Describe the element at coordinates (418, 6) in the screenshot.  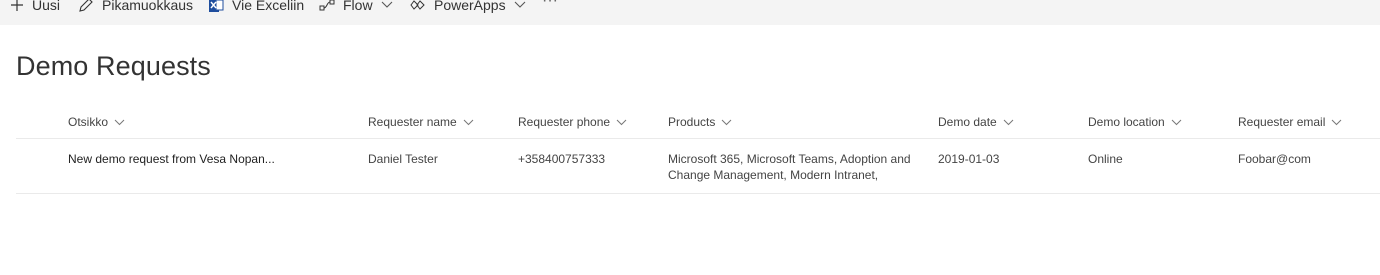
I see `powerapps-icon` at that location.